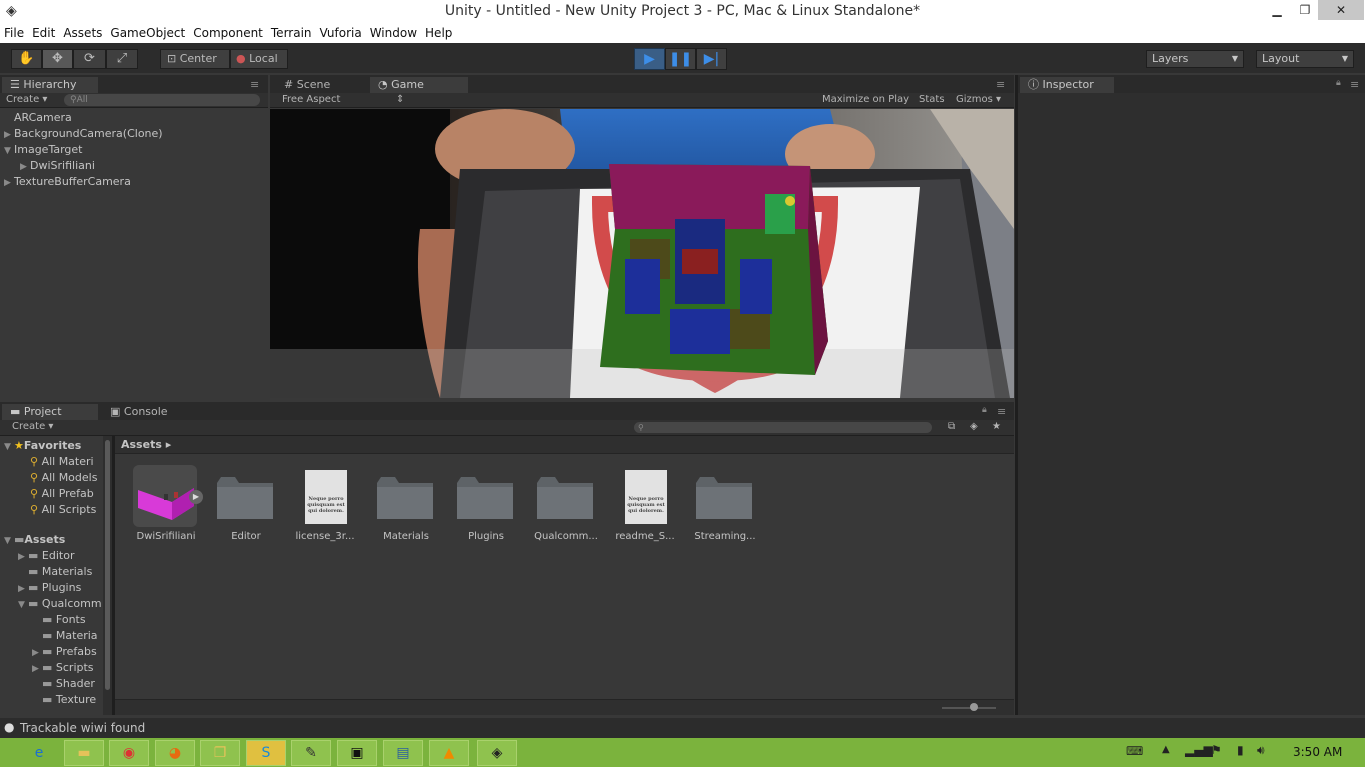 The width and height of the screenshot is (1365, 767). I want to click on menu-window: Window, so click(393, 33).